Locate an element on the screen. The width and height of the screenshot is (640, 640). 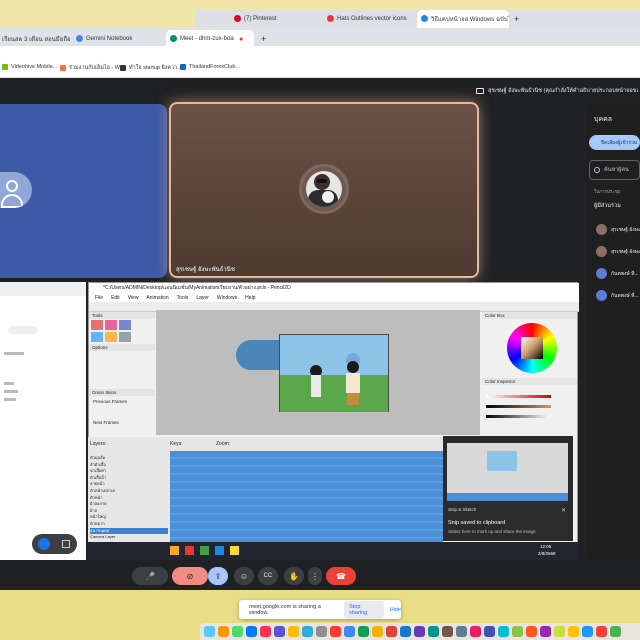
menu-animation: Animation is located at coordinates (157, 298).